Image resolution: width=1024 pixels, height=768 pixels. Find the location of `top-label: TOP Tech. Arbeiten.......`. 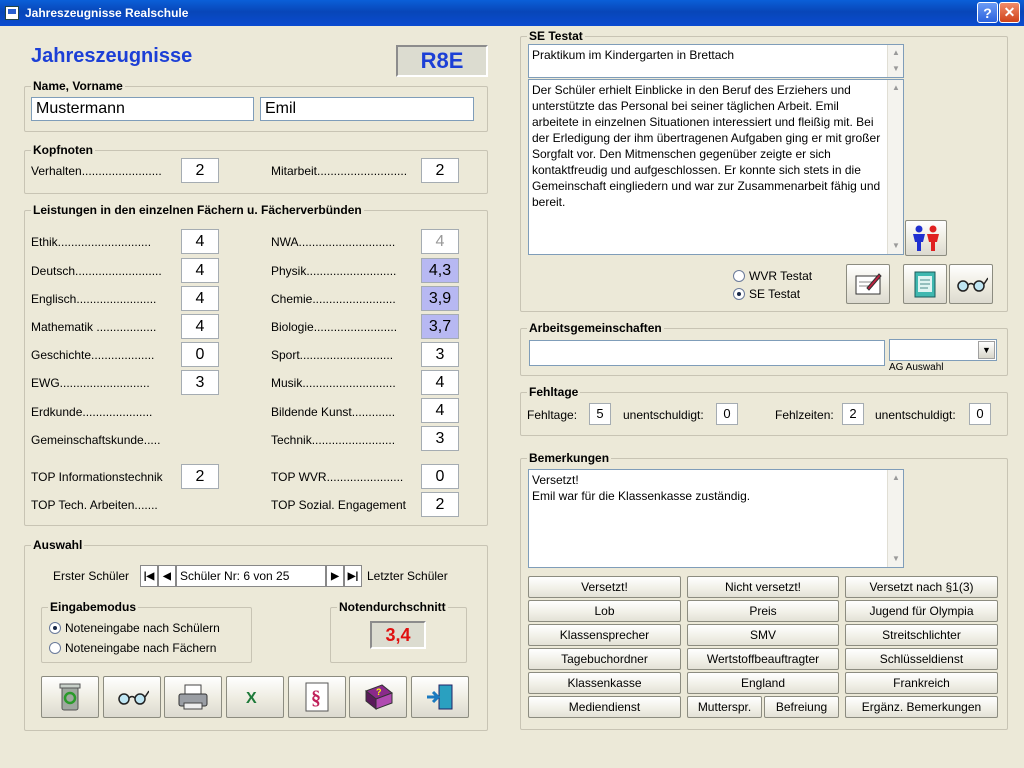

top-label: TOP Tech. Arbeiten....... is located at coordinates (94, 505).